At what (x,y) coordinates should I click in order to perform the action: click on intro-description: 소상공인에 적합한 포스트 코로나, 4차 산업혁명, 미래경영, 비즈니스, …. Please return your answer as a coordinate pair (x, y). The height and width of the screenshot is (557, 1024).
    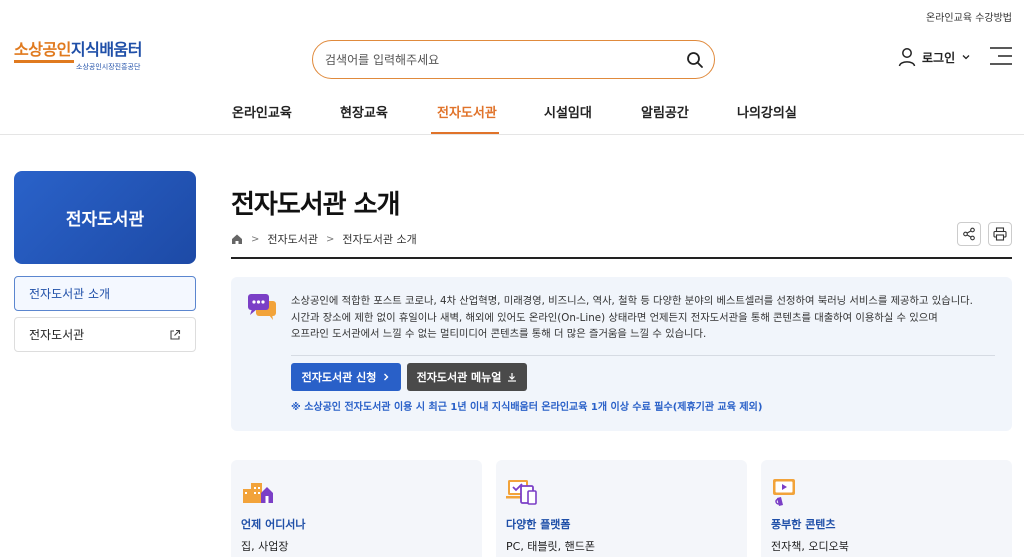
    Looking at the image, I should click on (646, 318).